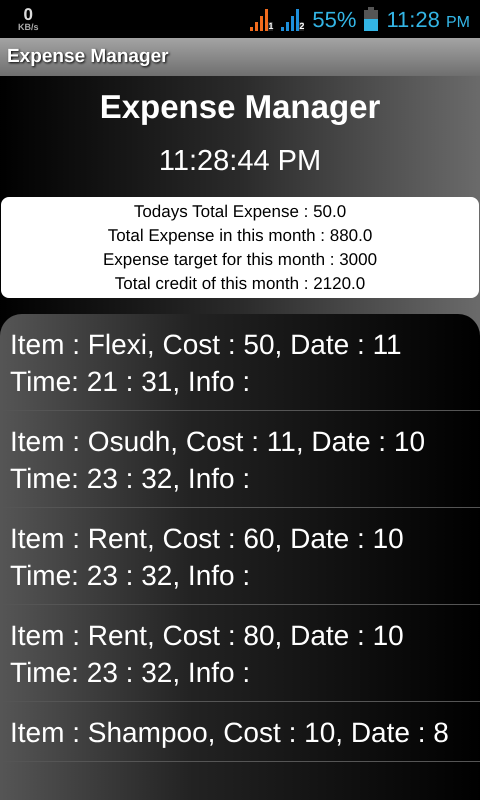  Describe the element at coordinates (240, 653) in the screenshot. I see `expense-item: Item : Rent, Cost : 80, Date : 10 Time: 23 : 32, Info :` at that location.